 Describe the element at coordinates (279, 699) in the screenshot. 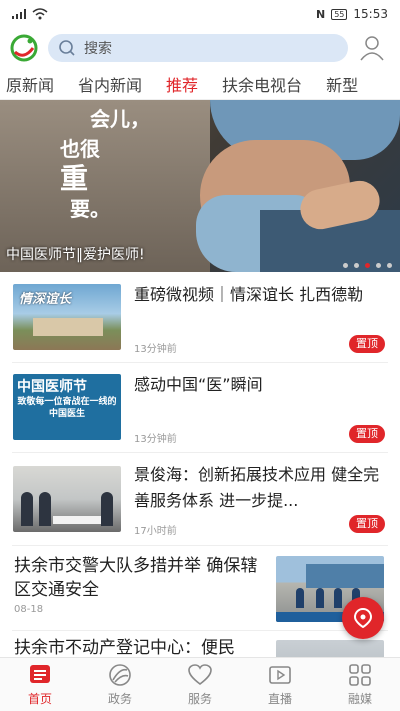

I see `nav-label: 直播` at that location.